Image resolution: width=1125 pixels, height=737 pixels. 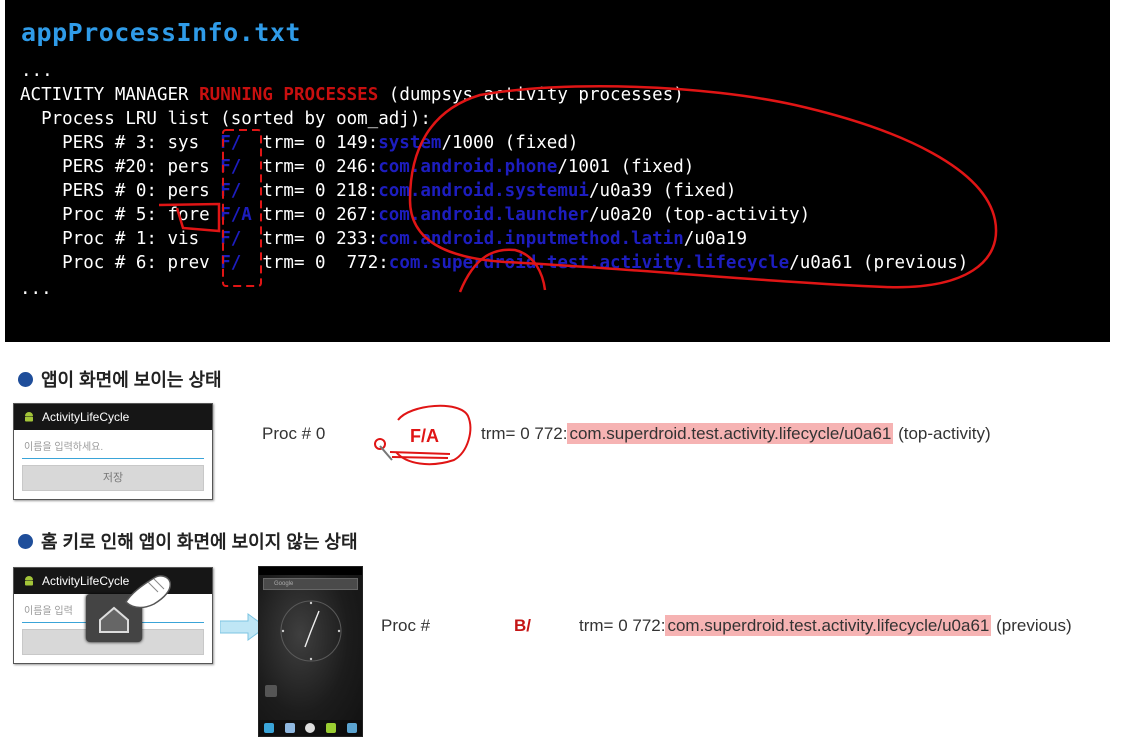 What do you see at coordinates (410, 143) in the screenshot?
I see `row-package: system` at bounding box center [410, 143].